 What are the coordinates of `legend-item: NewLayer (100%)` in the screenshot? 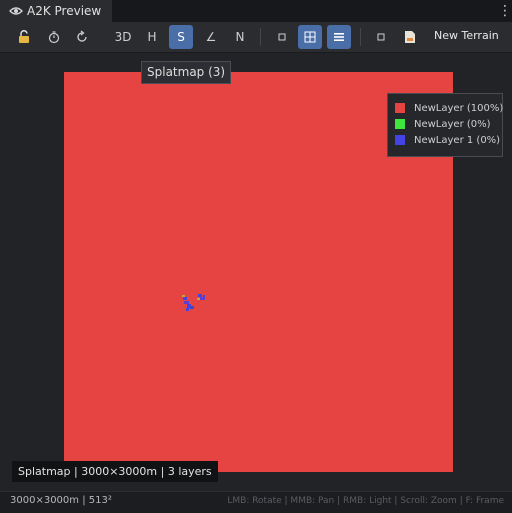 It's located at (449, 108).